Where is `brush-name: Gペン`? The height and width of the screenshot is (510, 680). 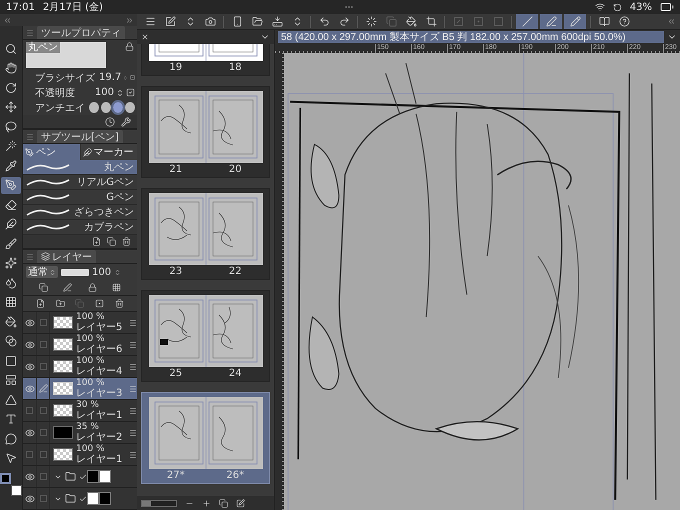
brush-name: Gペン is located at coordinates (120, 197).